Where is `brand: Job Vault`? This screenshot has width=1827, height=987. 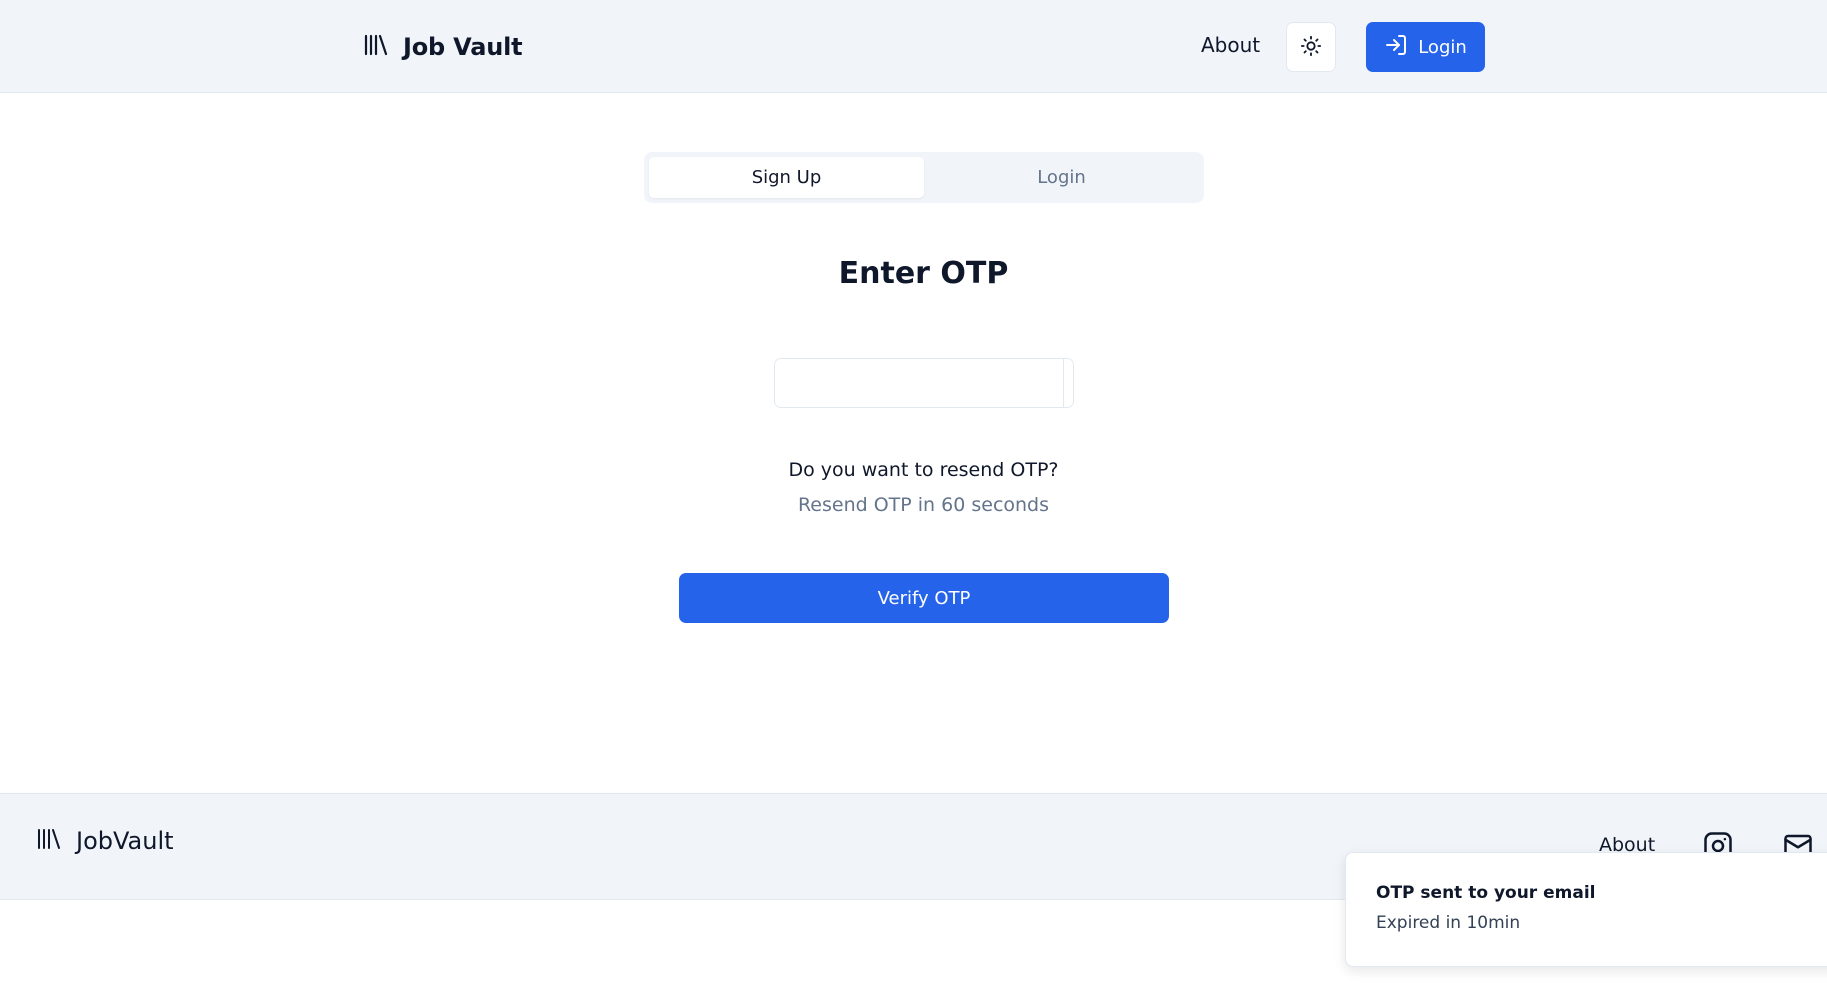 brand: Job Vault is located at coordinates (443, 47).